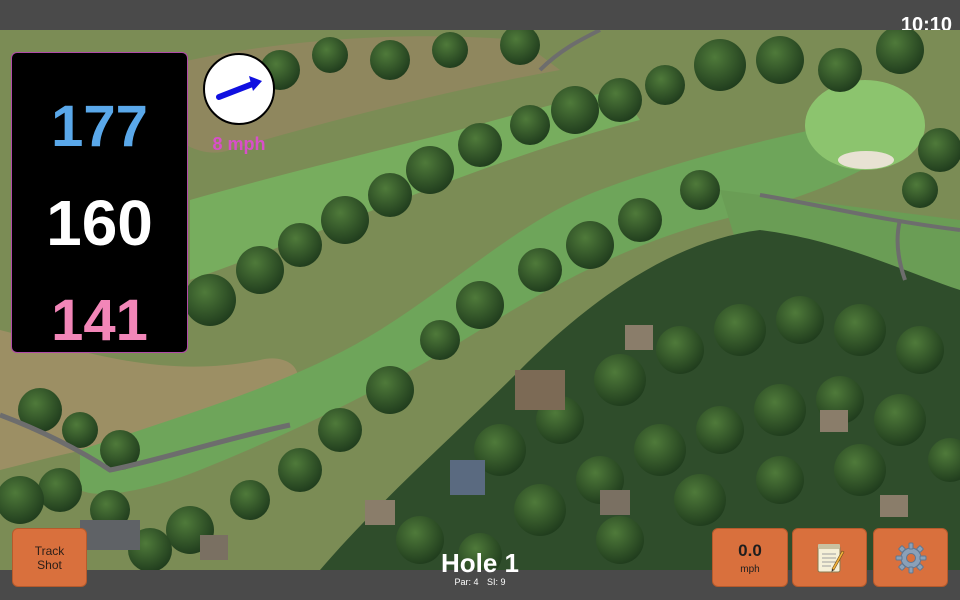  Describe the element at coordinates (239, 144) in the screenshot. I see `wind-speed: 8 mph` at that location.